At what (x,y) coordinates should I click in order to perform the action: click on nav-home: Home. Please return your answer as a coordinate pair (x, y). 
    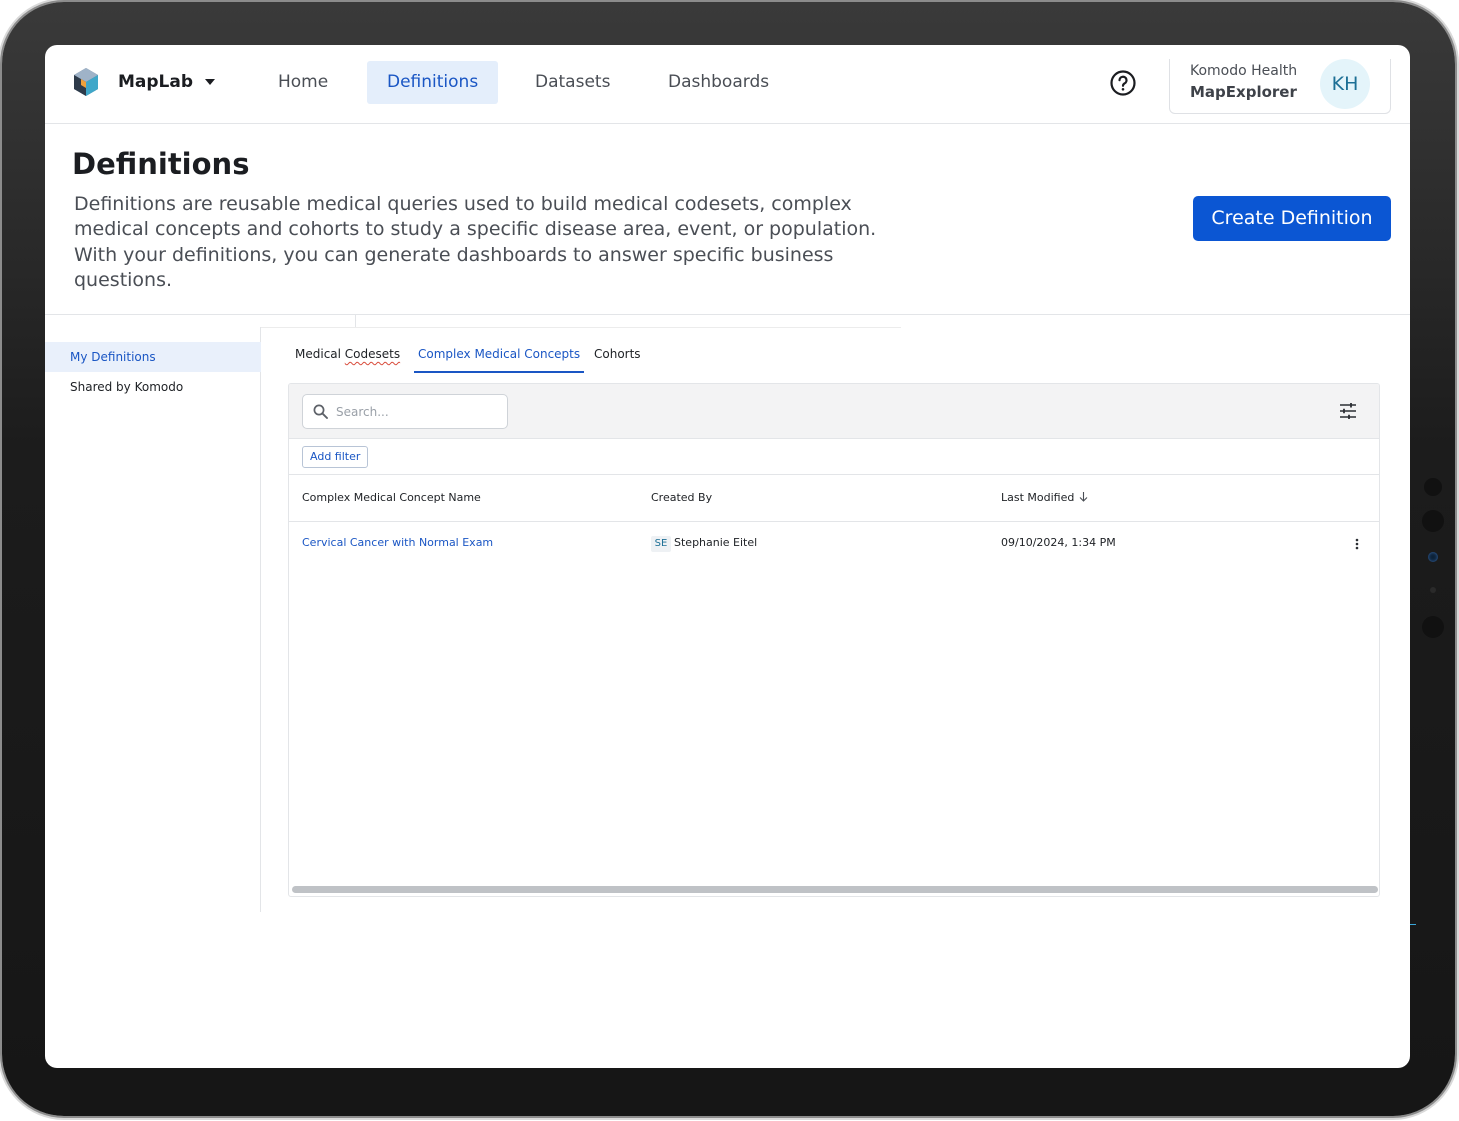
    Looking at the image, I should click on (303, 82).